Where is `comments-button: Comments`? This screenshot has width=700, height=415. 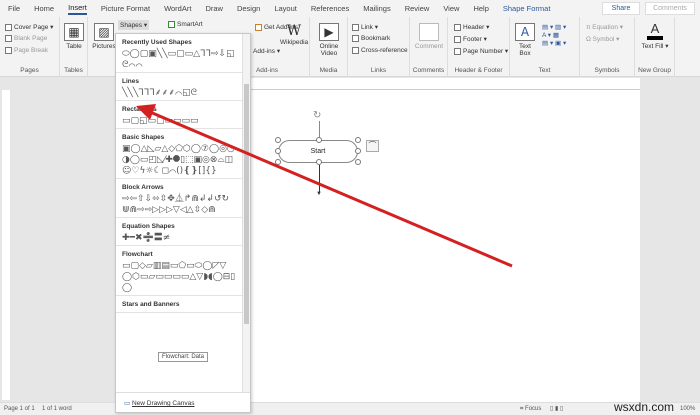 comments-button: Comments is located at coordinates (670, 8).